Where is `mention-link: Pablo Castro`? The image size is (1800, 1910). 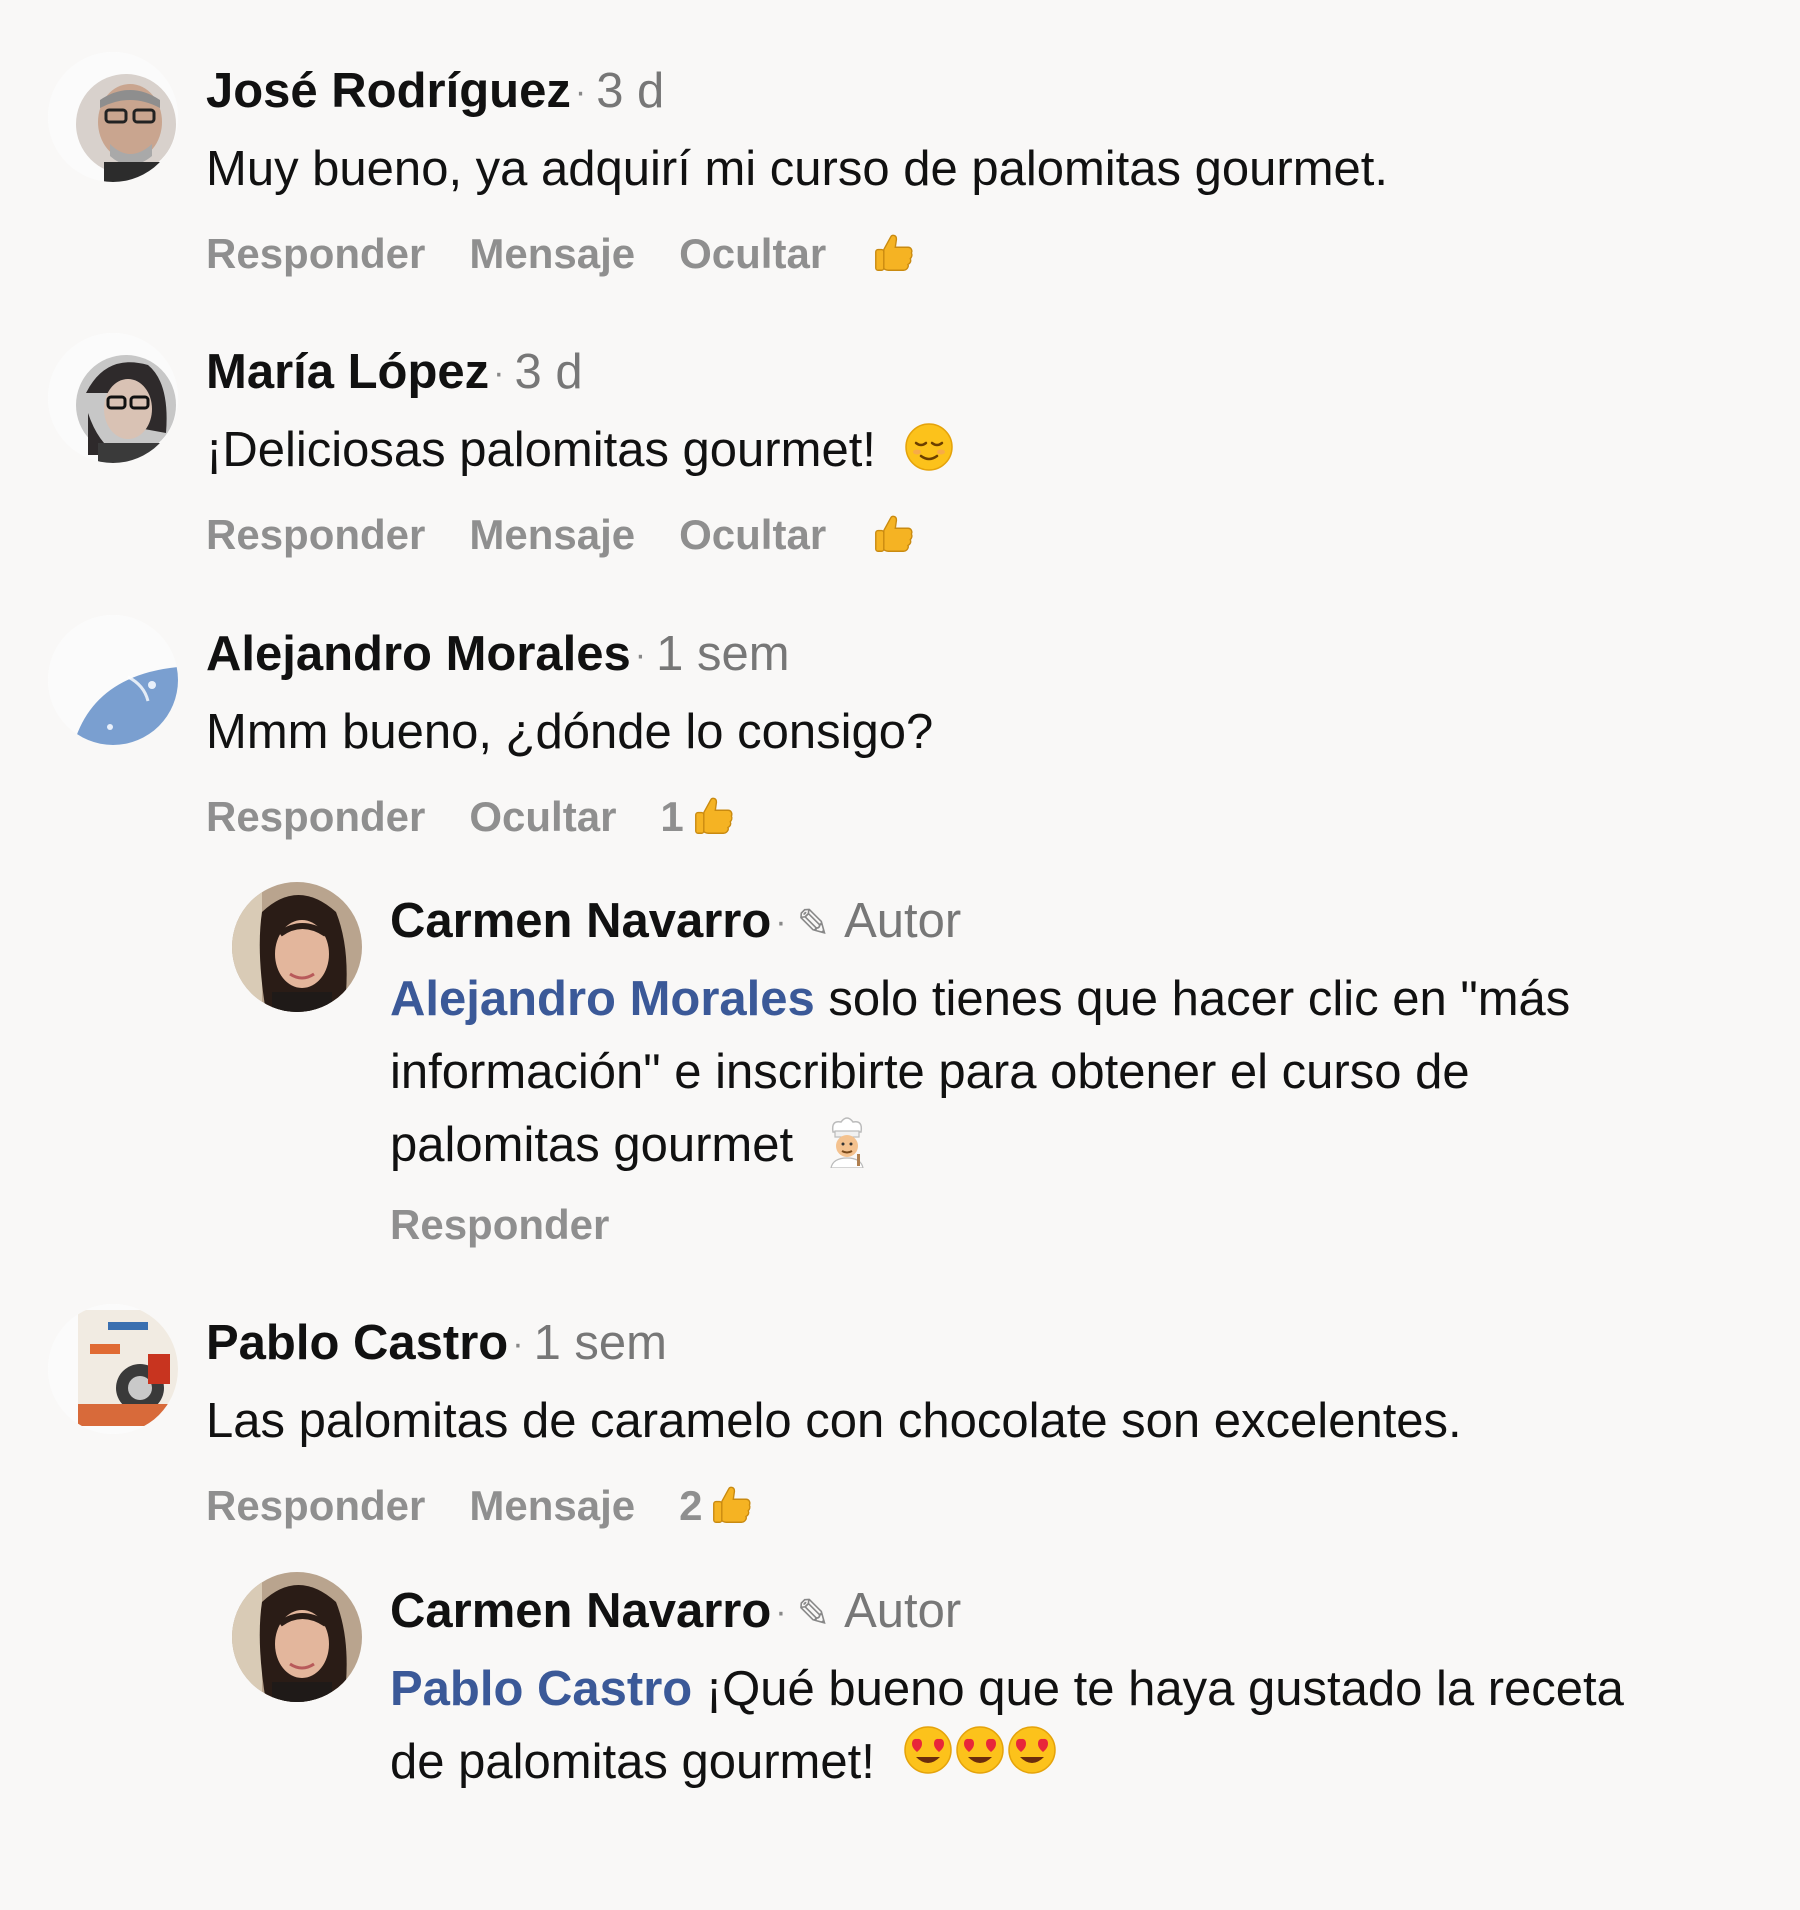 mention-link: Pablo Castro is located at coordinates (541, 1689).